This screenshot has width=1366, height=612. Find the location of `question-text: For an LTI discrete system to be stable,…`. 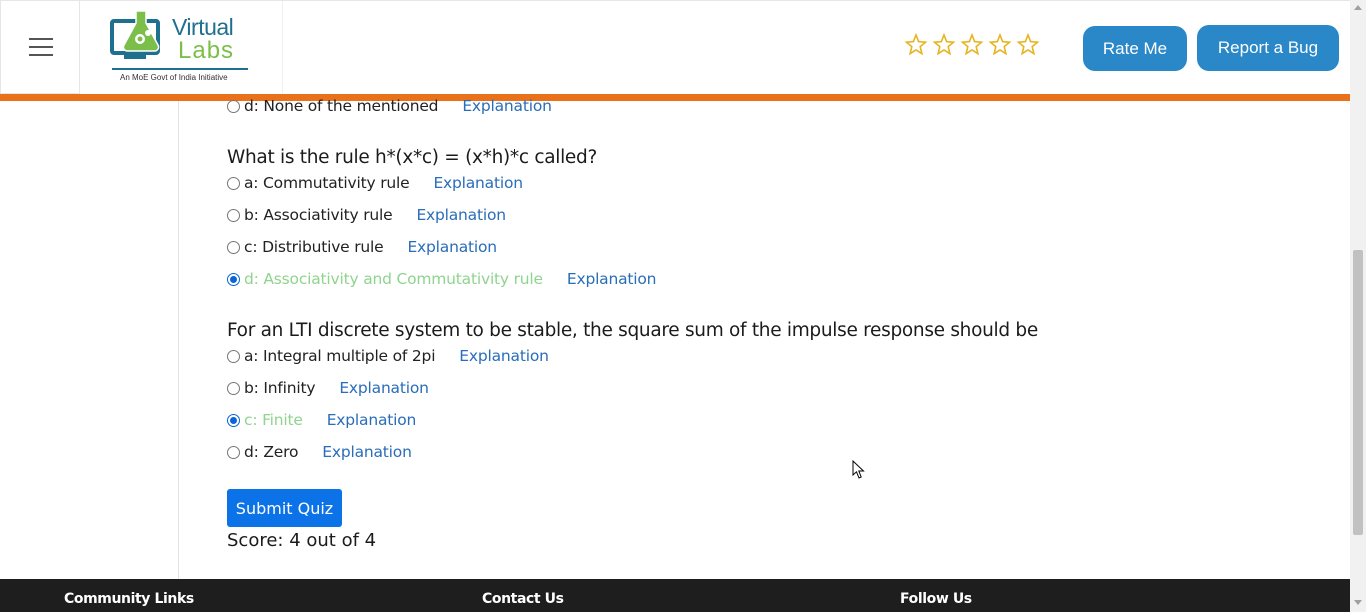

question-text: For an LTI discrete system to be stable,… is located at coordinates (632, 330).